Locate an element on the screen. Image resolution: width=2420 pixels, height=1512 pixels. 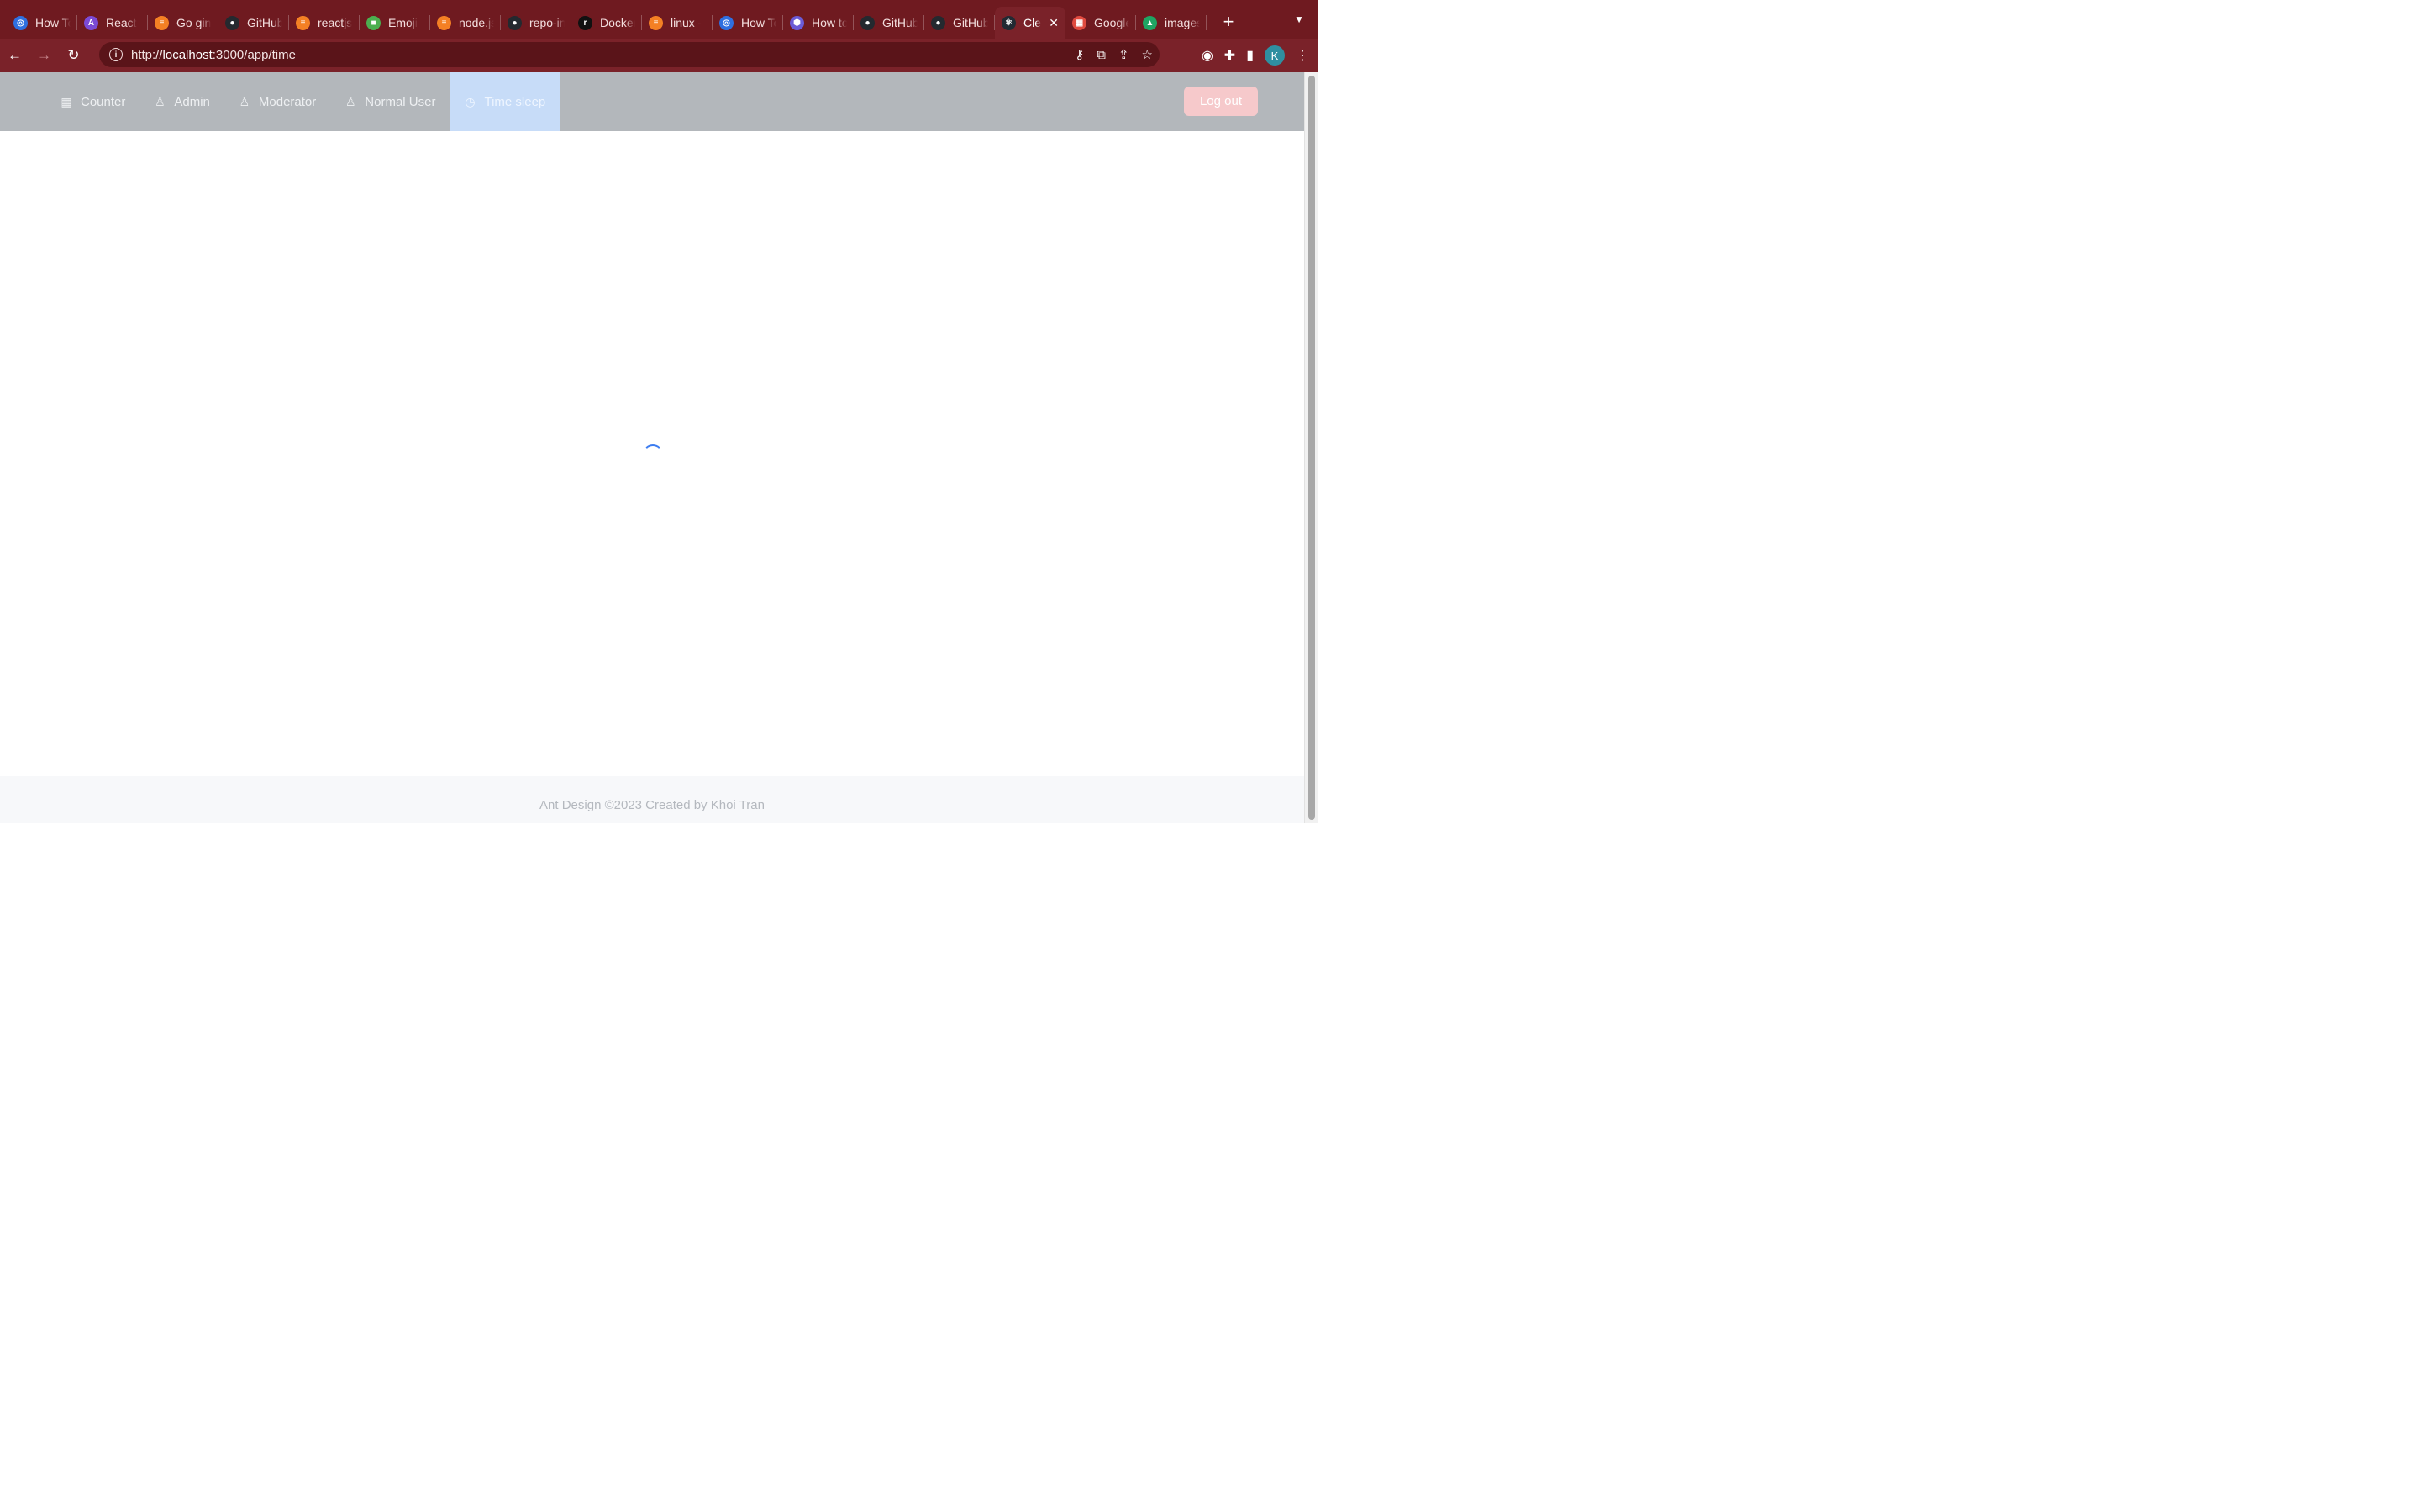
page-scrollbar is located at coordinates (1311, 447).